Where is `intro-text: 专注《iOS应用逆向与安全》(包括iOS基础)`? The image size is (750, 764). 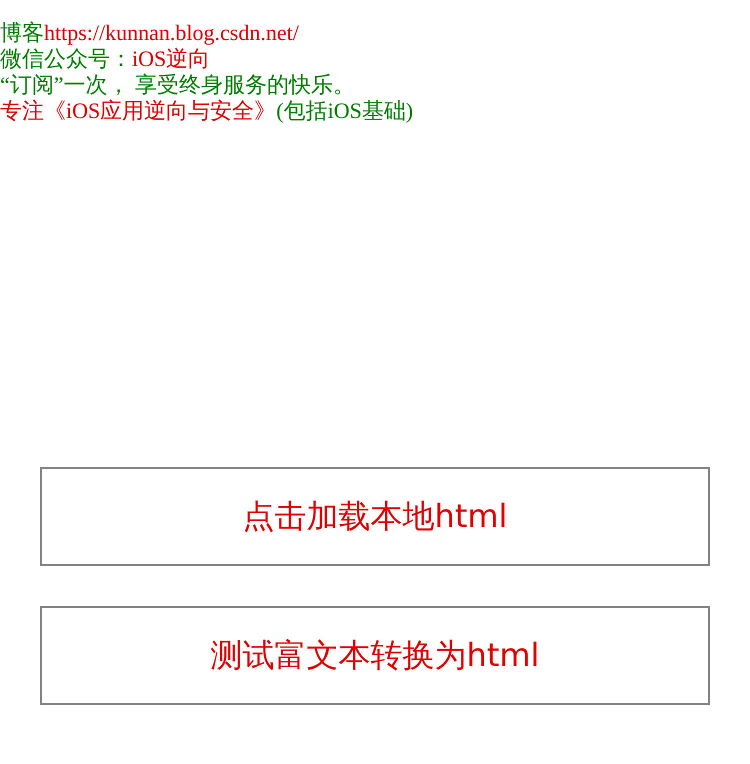 intro-text: 专注《iOS应用逆向与安全》(包括iOS基础) is located at coordinates (207, 111).